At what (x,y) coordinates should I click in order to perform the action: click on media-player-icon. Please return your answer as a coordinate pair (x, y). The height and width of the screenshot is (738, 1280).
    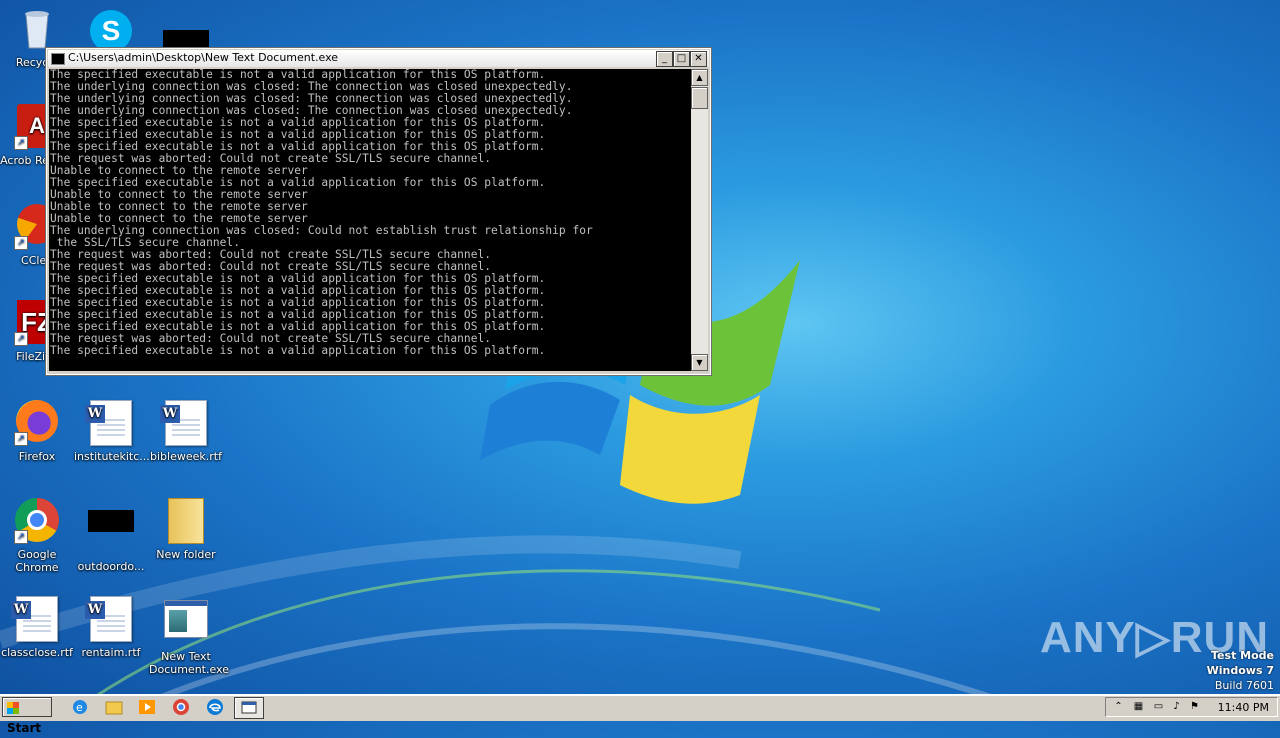
    Looking at the image, I should click on (147, 707).